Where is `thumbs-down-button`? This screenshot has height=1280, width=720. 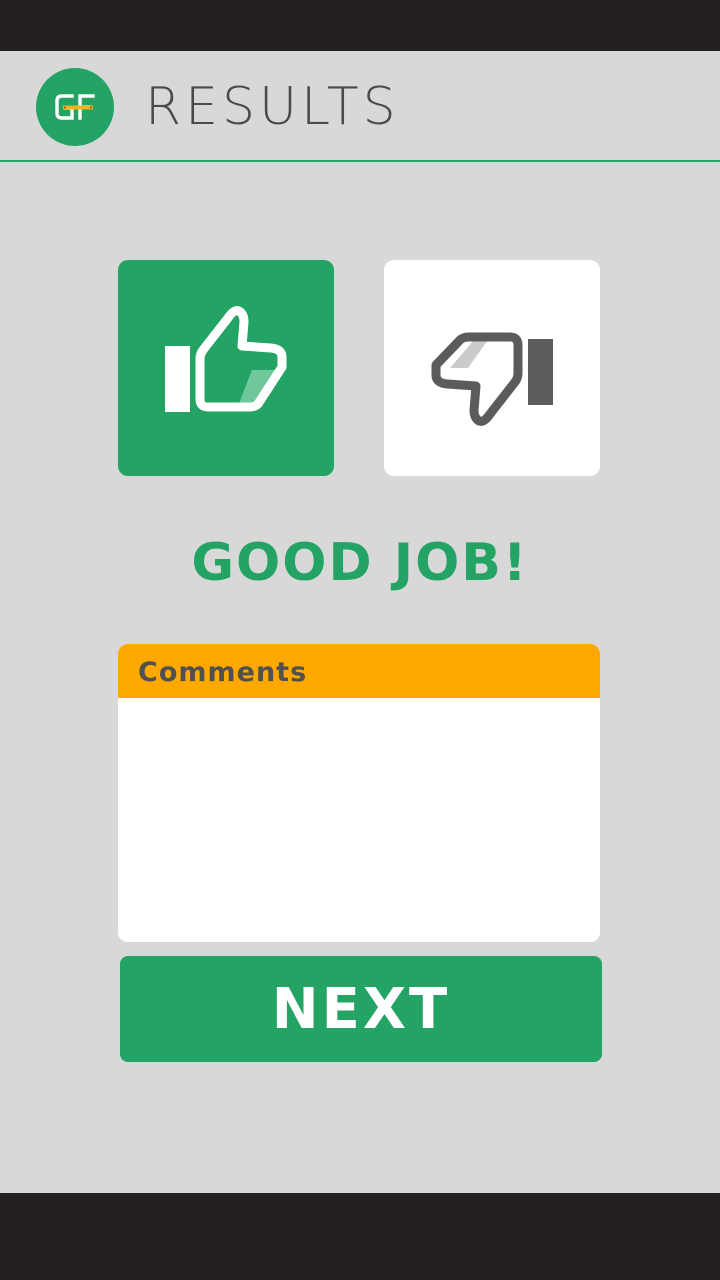
thumbs-down-button is located at coordinates (492, 368).